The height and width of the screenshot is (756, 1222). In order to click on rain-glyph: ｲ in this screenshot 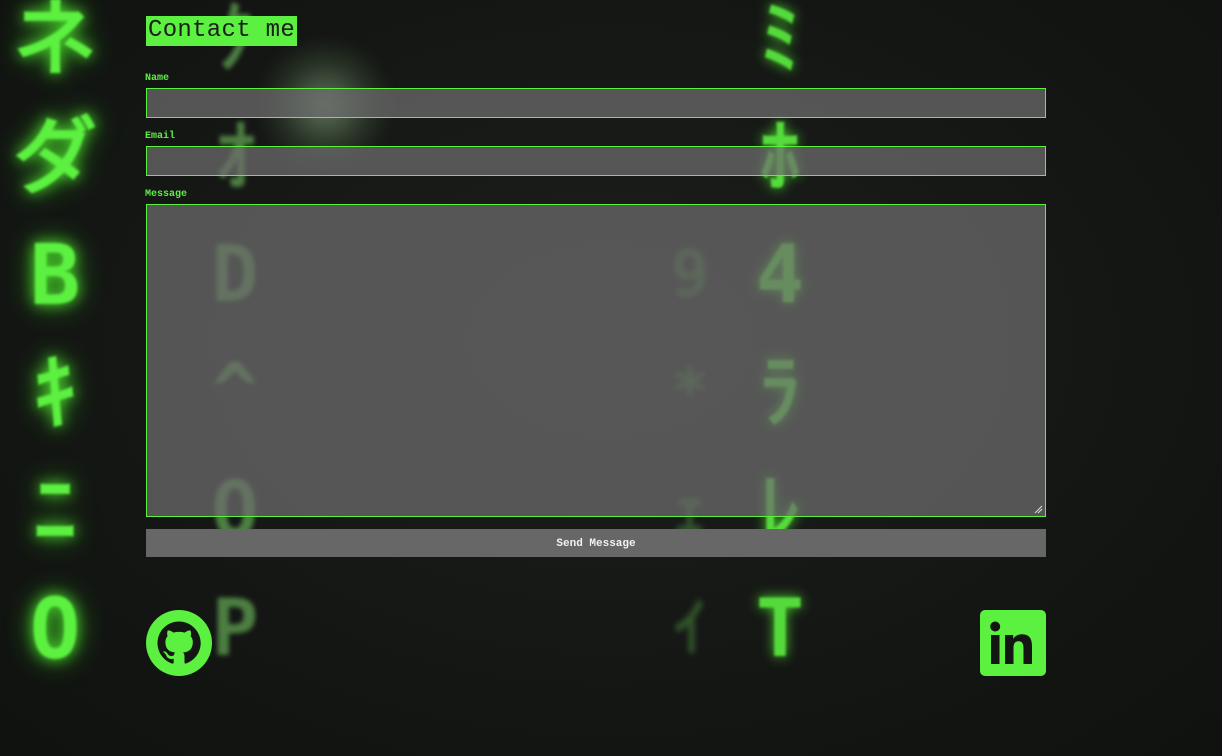, I will do `click(690, 629)`.